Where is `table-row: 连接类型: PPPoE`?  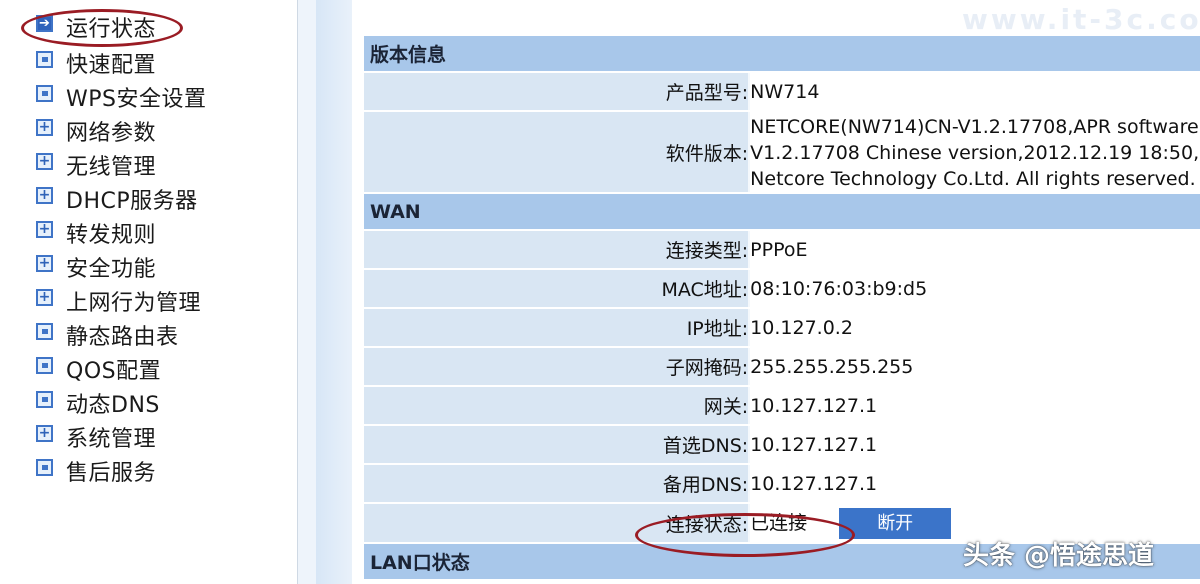
table-row: 连接类型: PPPoE is located at coordinates (782, 249).